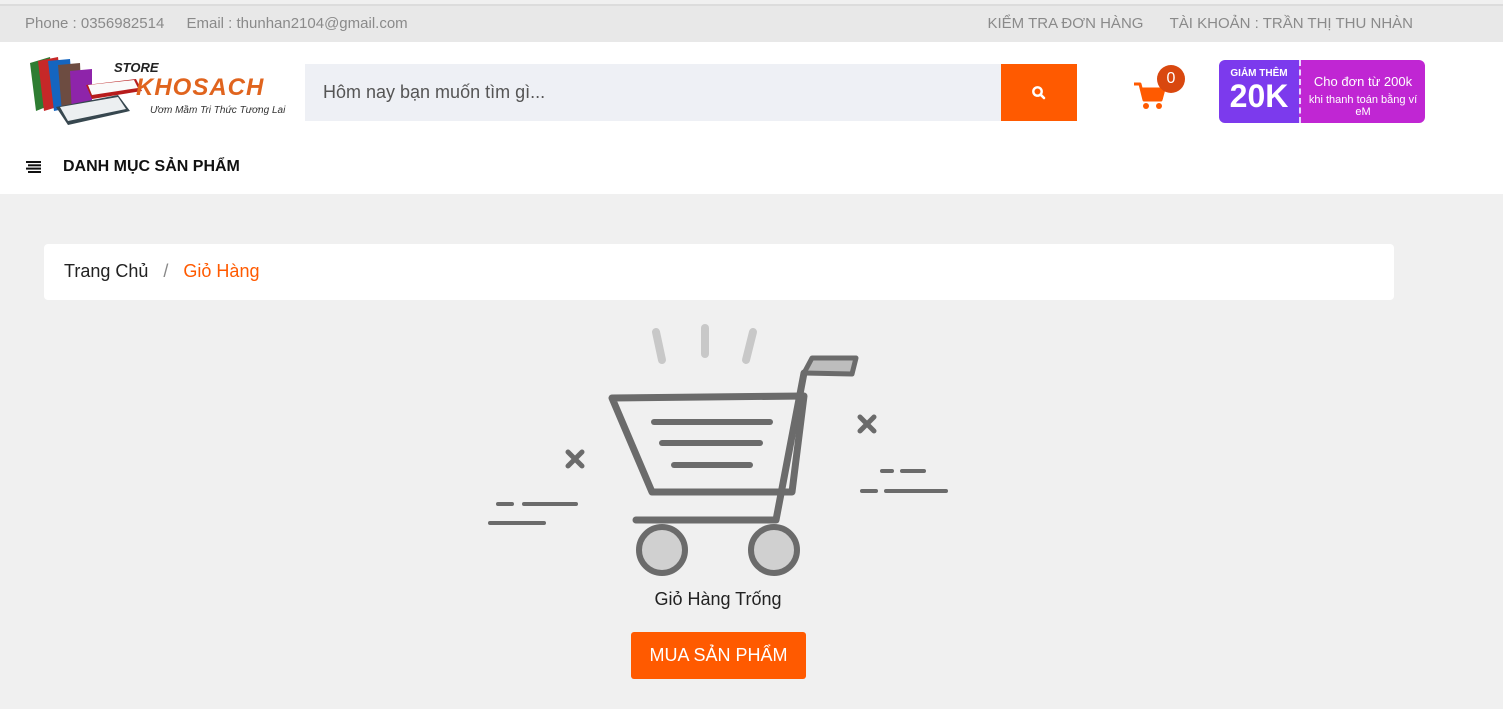  I want to click on logo-slogan-text: Ươm Mầm Tri Thức Tương Lai, so click(218, 110).